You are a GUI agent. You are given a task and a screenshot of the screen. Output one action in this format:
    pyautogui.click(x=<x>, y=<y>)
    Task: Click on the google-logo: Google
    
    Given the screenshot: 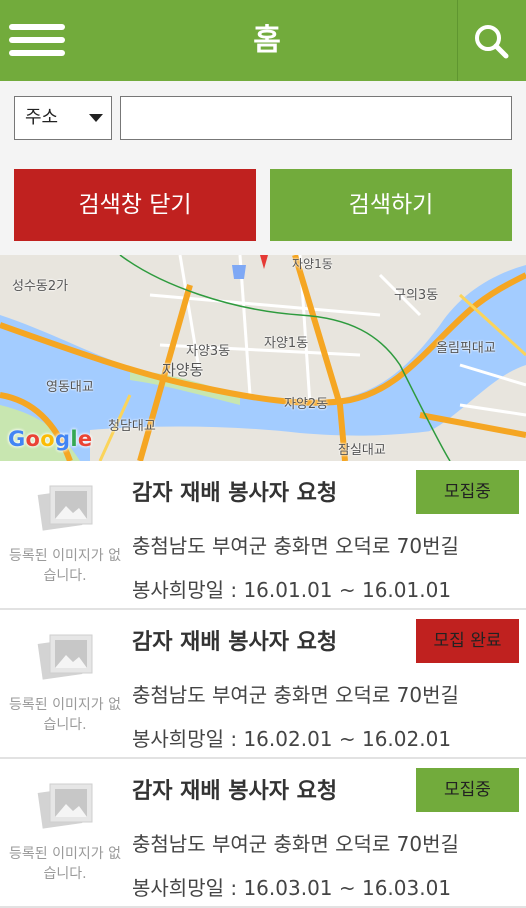 What is the action you would take?
    pyautogui.click(x=50, y=439)
    